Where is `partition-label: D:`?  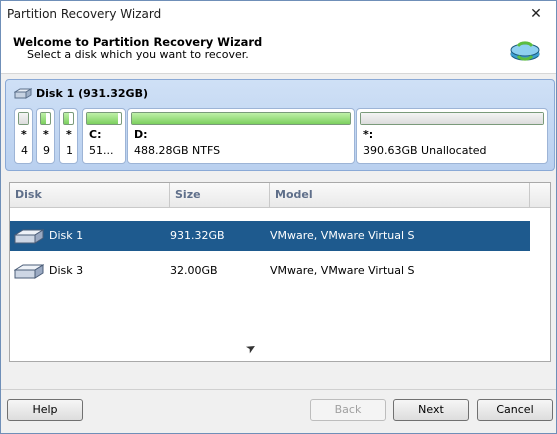
partition-label: D: is located at coordinates (141, 134).